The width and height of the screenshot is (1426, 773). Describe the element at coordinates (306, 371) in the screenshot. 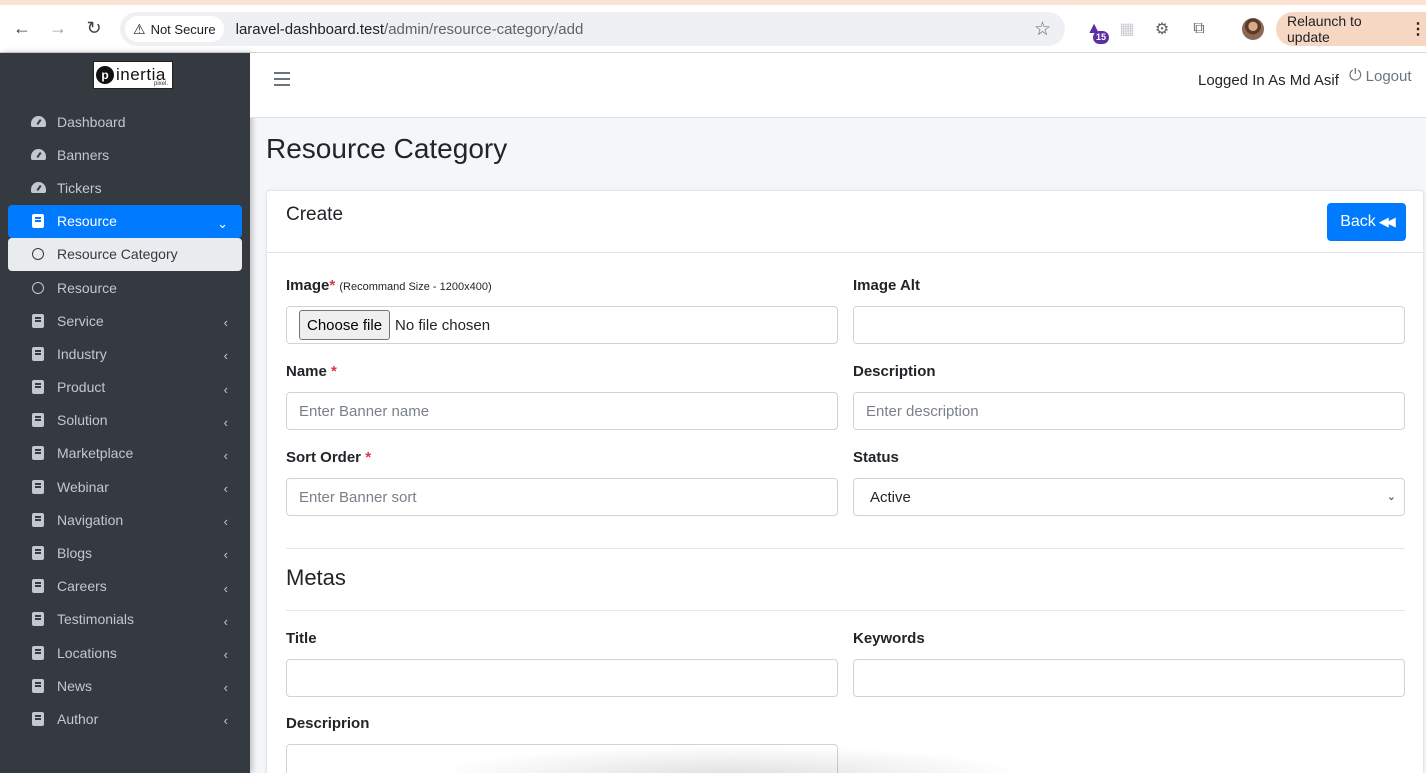

I see `name-label-text: Name` at that location.